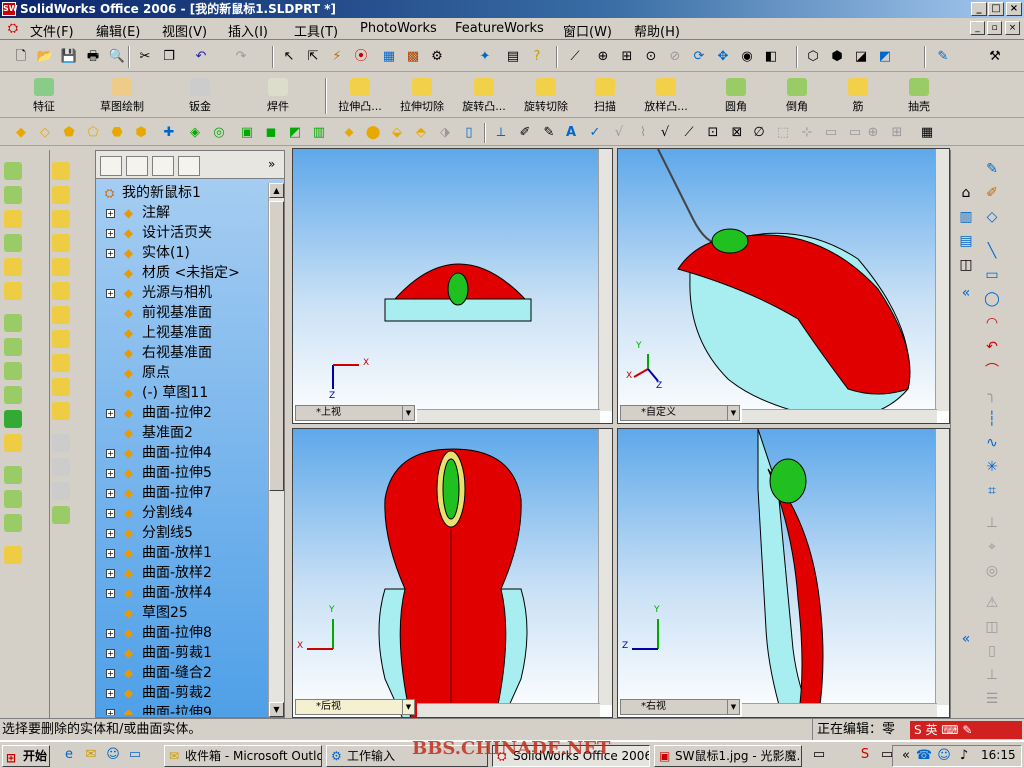 Image resolution: width=1024 pixels, height=768 pixels. I want to click on tree-item: + ◆ 曲面-放样4, so click(181, 593).